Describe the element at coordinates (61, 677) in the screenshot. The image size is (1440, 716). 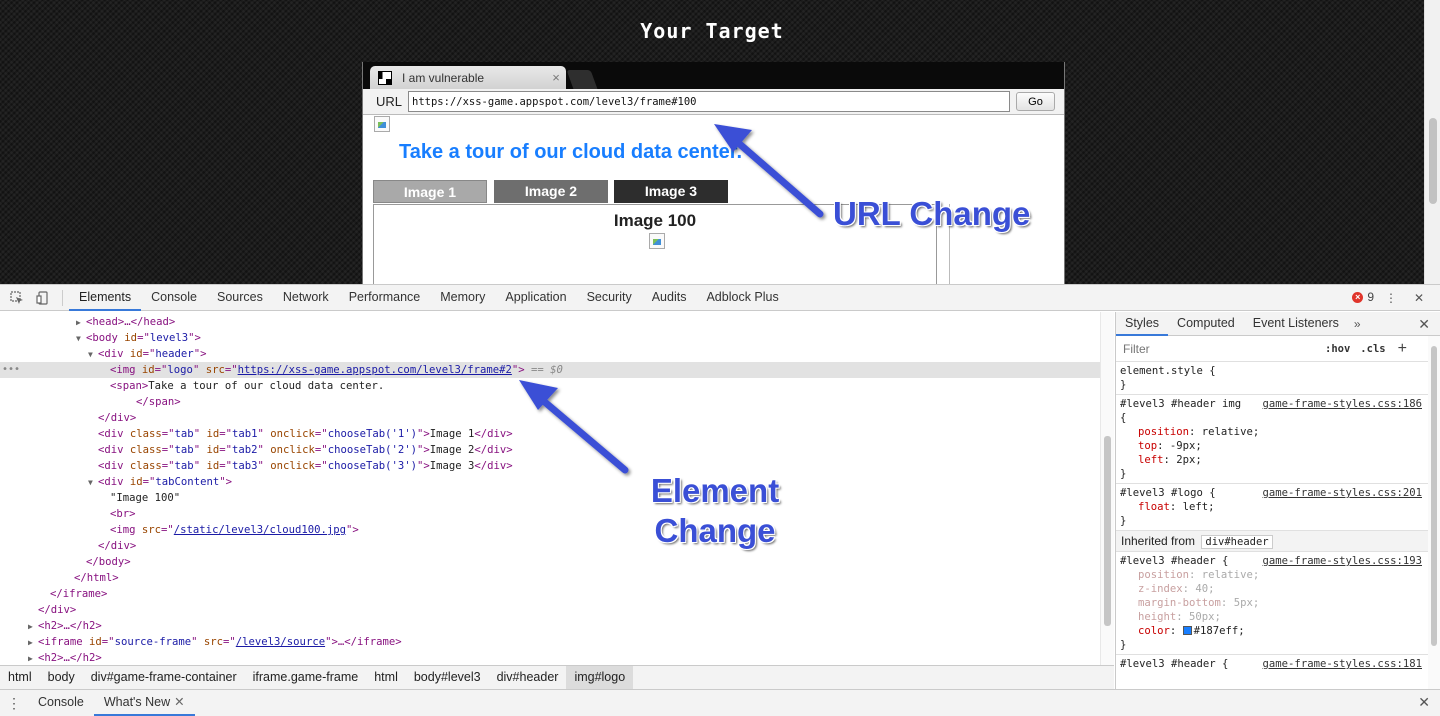
I see `breadcrumb-body: body` at that location.